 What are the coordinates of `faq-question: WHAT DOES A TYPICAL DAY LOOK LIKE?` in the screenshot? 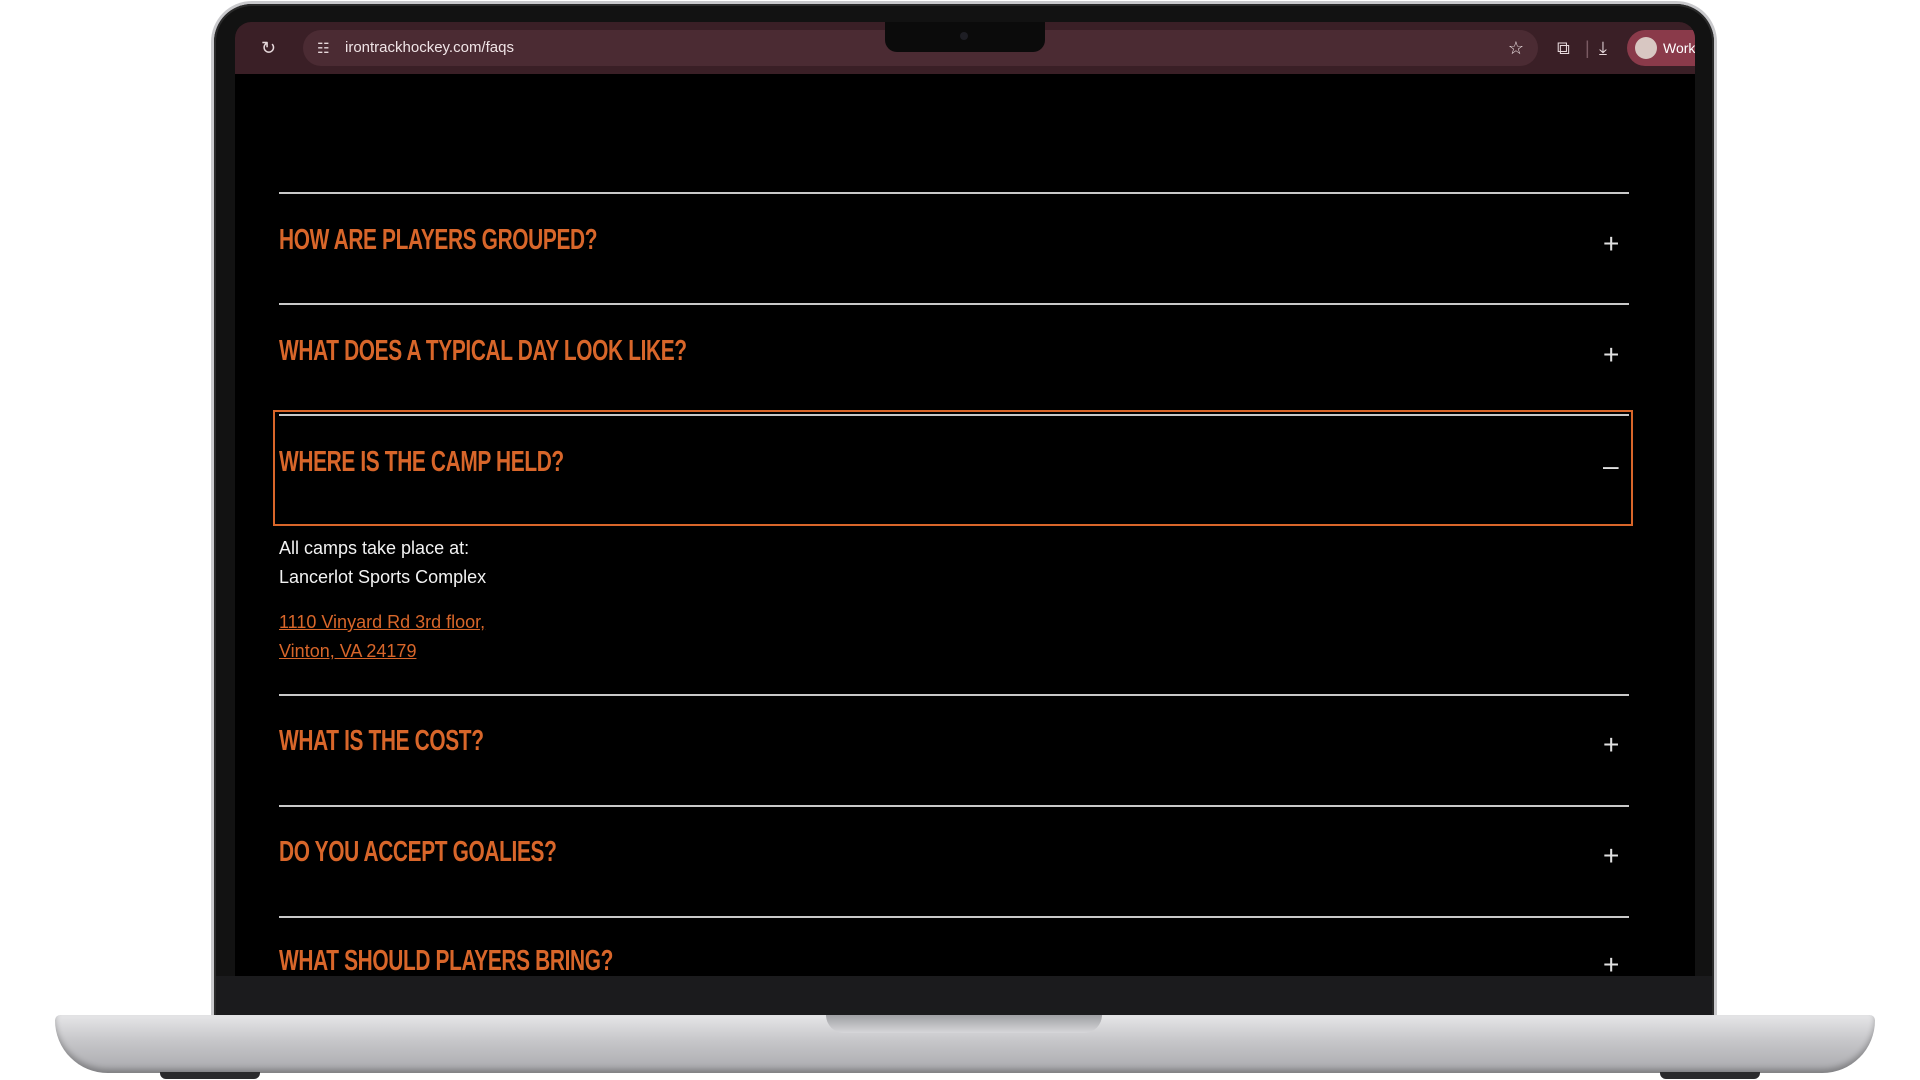 It's located at (483, 351).